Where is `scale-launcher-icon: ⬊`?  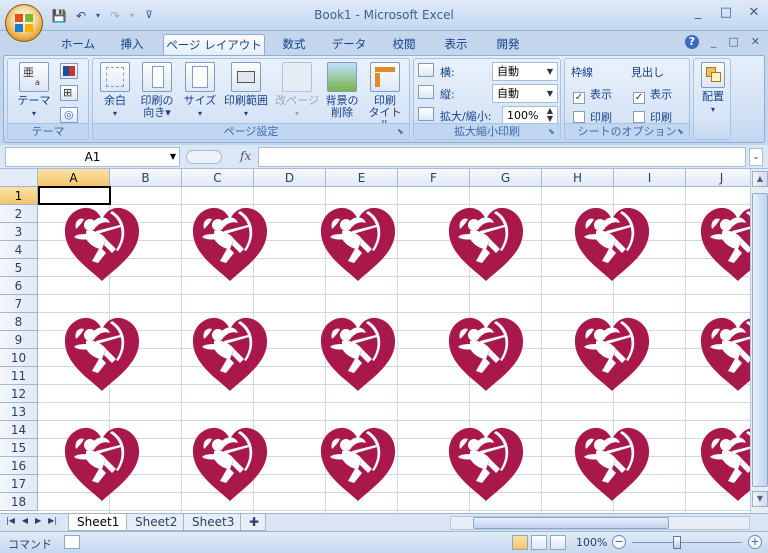
scale-launcher-icon: ⬊ is located at coordinates (553, 132).